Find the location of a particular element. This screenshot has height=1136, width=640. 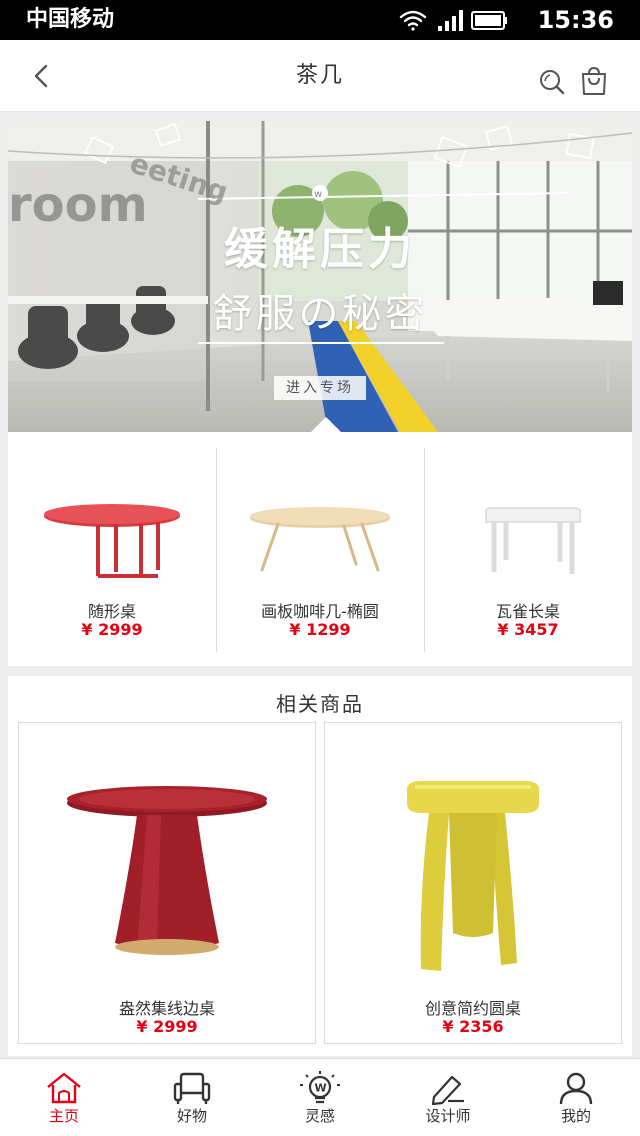

related-price: ¥ 2356 is located at coordinates (473, 1026).